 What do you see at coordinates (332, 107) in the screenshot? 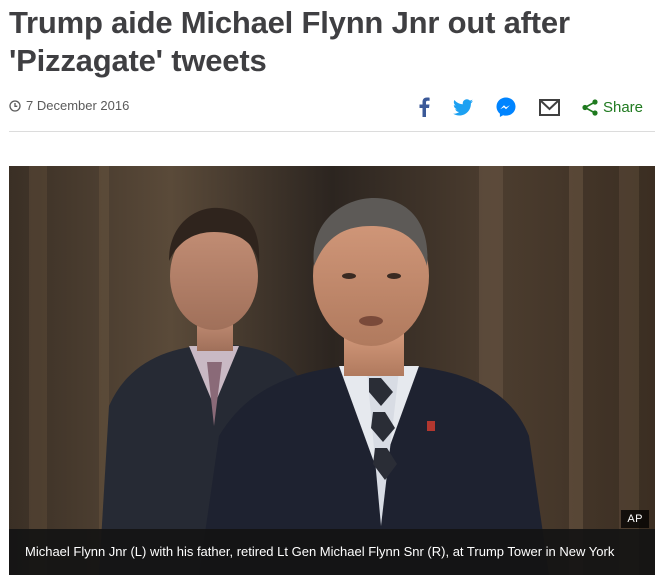
I see `article-meta: 7 December 2016 Share` at bounding box center [332, 107].